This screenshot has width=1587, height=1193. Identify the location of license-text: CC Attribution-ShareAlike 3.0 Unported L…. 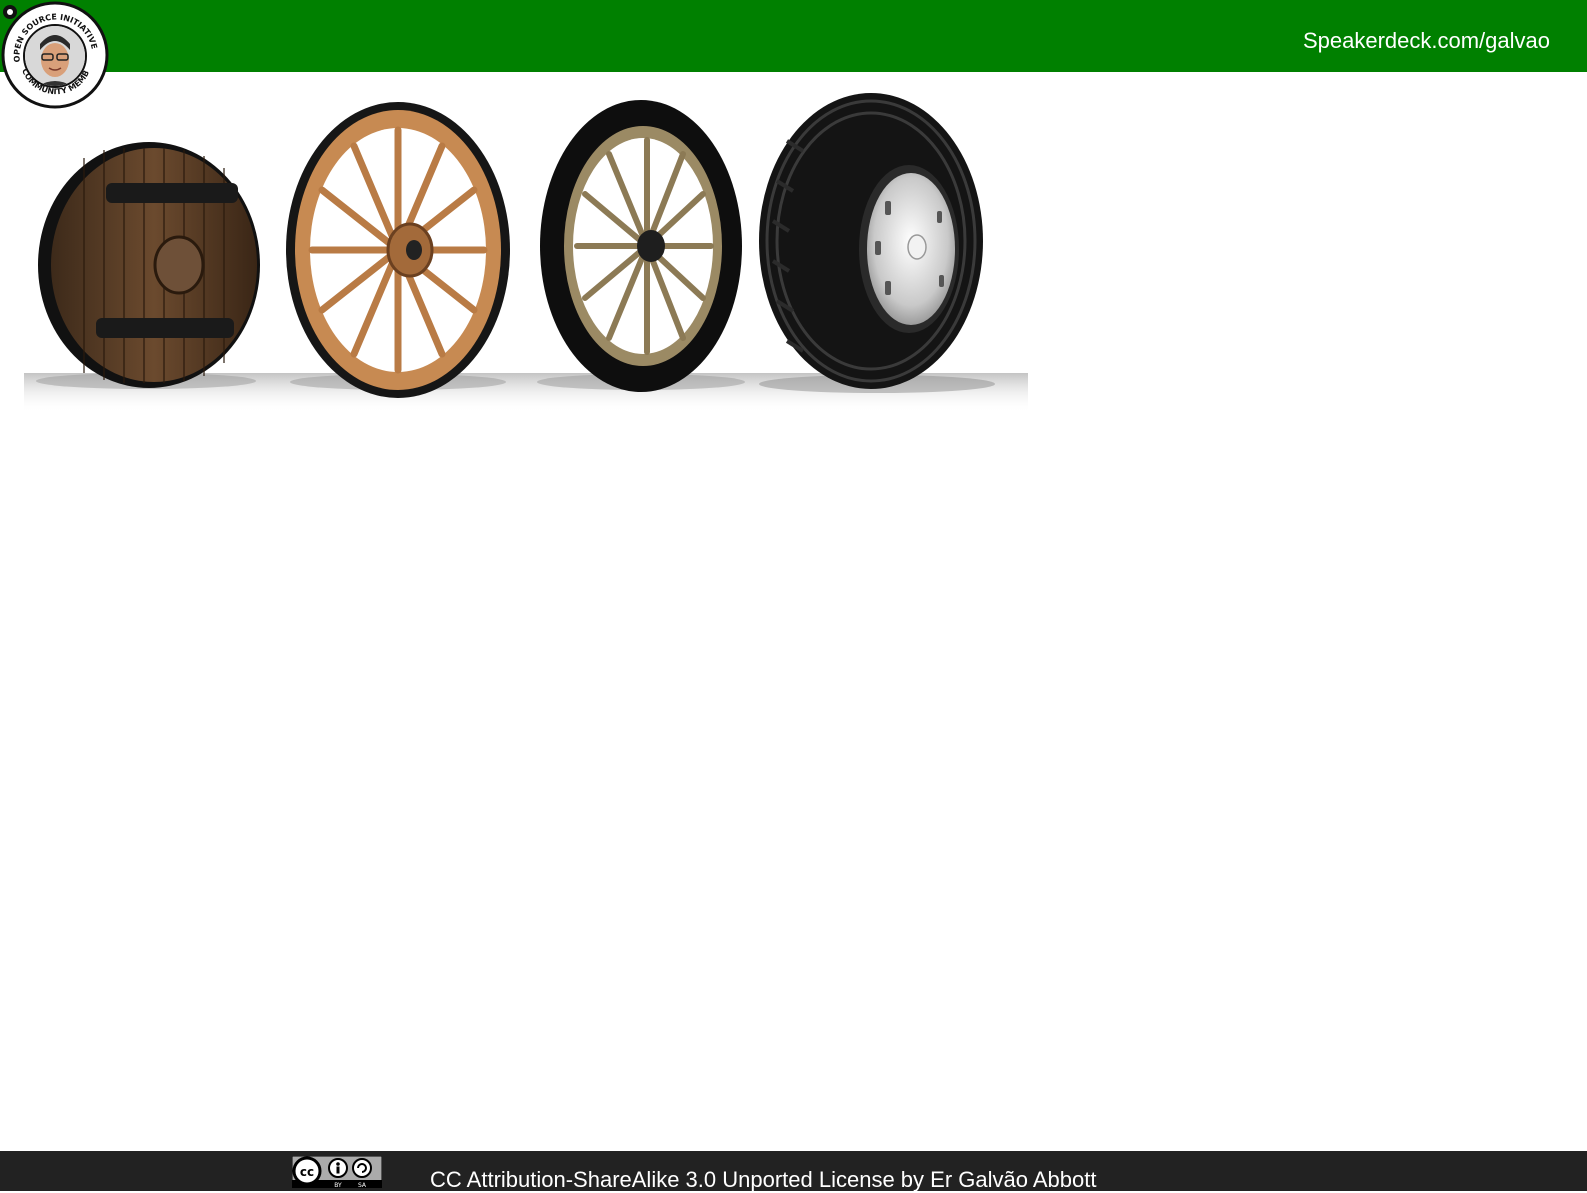
(763, 1179).